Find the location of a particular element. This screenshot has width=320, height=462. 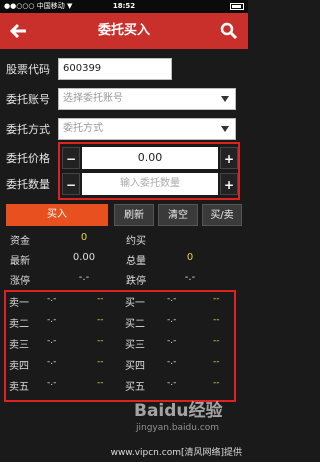

account-label: 委托账号 is located at coordinates (28, 99).